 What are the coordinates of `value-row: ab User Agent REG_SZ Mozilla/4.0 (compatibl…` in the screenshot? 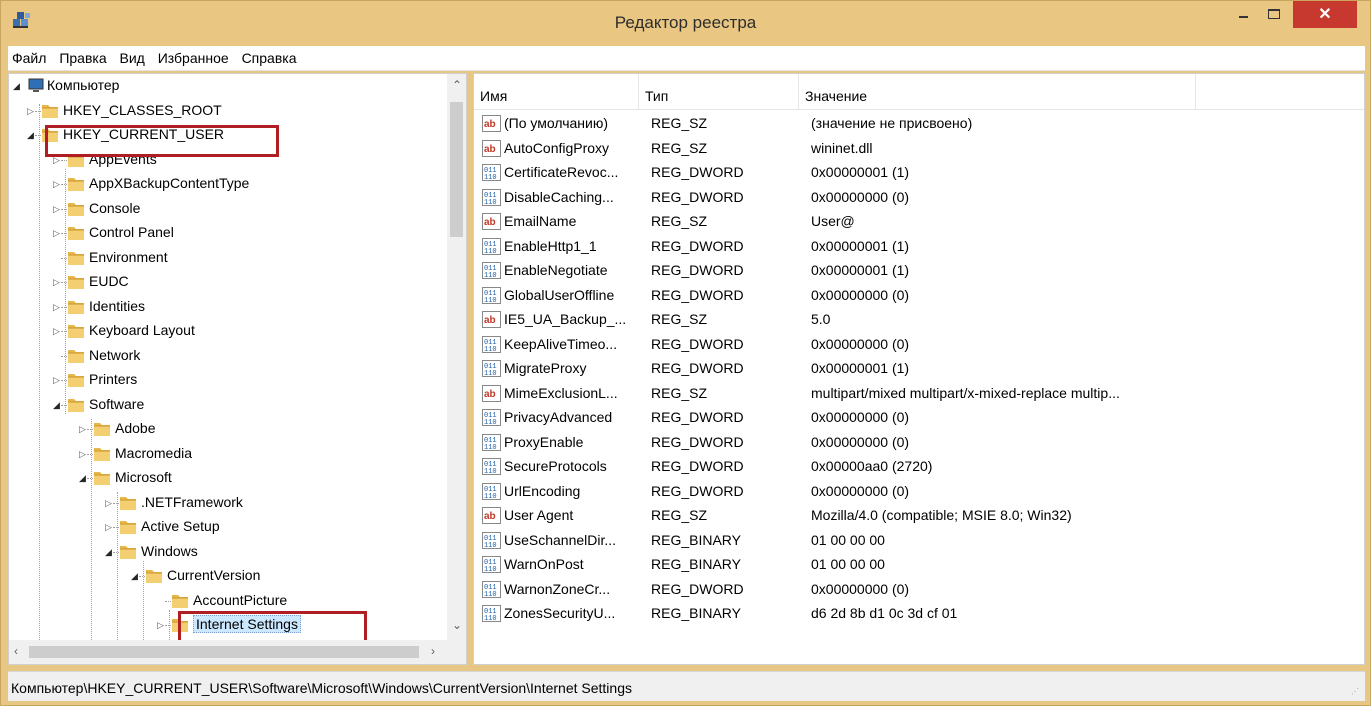 It's located at (919, 516).